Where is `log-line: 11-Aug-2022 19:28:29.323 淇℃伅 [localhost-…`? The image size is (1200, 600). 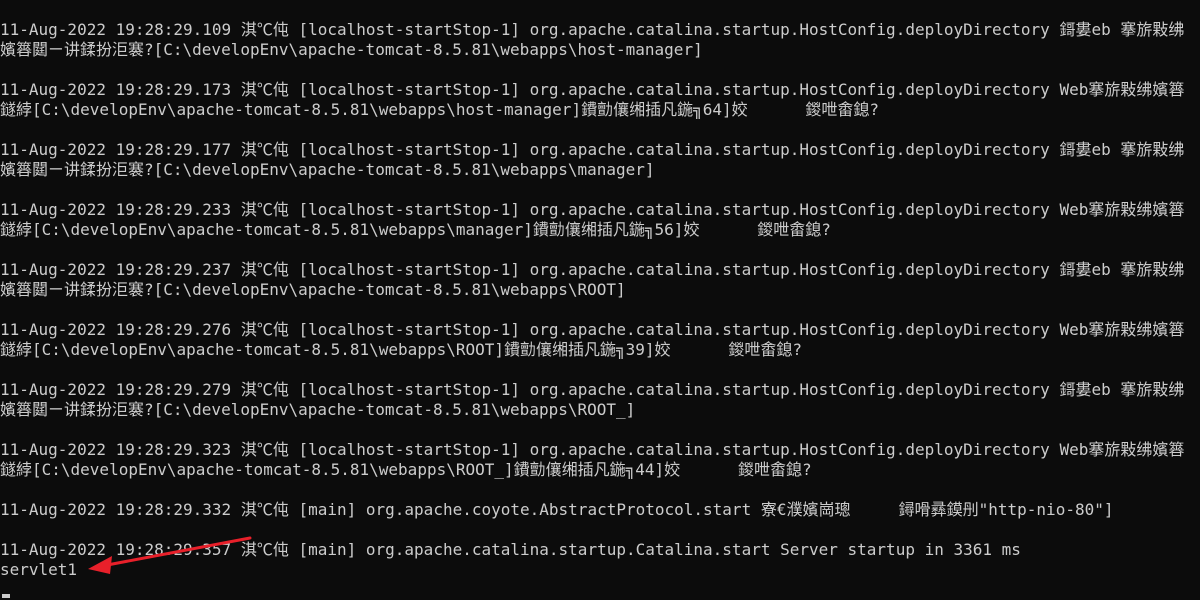 log-line: 11-Aug-2022 19:28:29.323 淇℃伅 [localhost-… is located at coordinates (592, 449).